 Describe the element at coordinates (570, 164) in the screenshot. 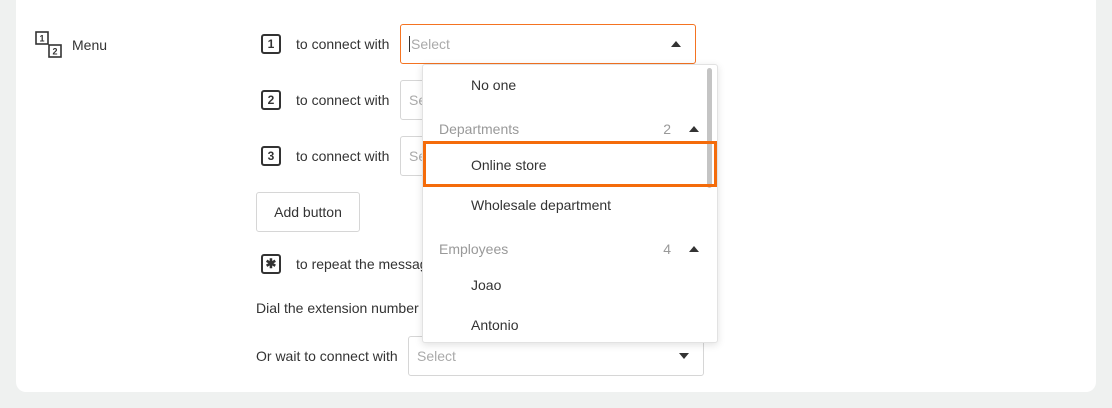

I see `highlight-box` at that location.